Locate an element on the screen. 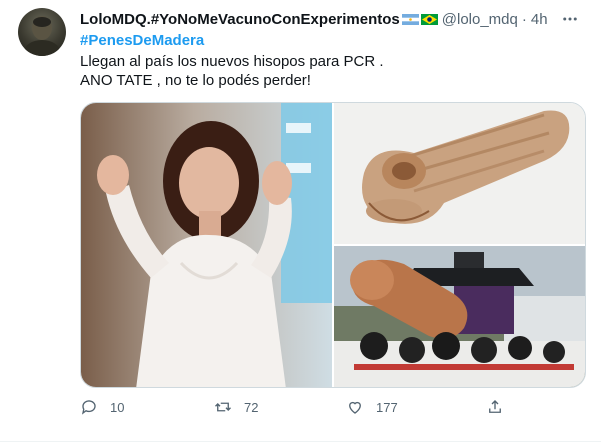  author-handle: @lolo_mdq is located at coordinates (480, 19).